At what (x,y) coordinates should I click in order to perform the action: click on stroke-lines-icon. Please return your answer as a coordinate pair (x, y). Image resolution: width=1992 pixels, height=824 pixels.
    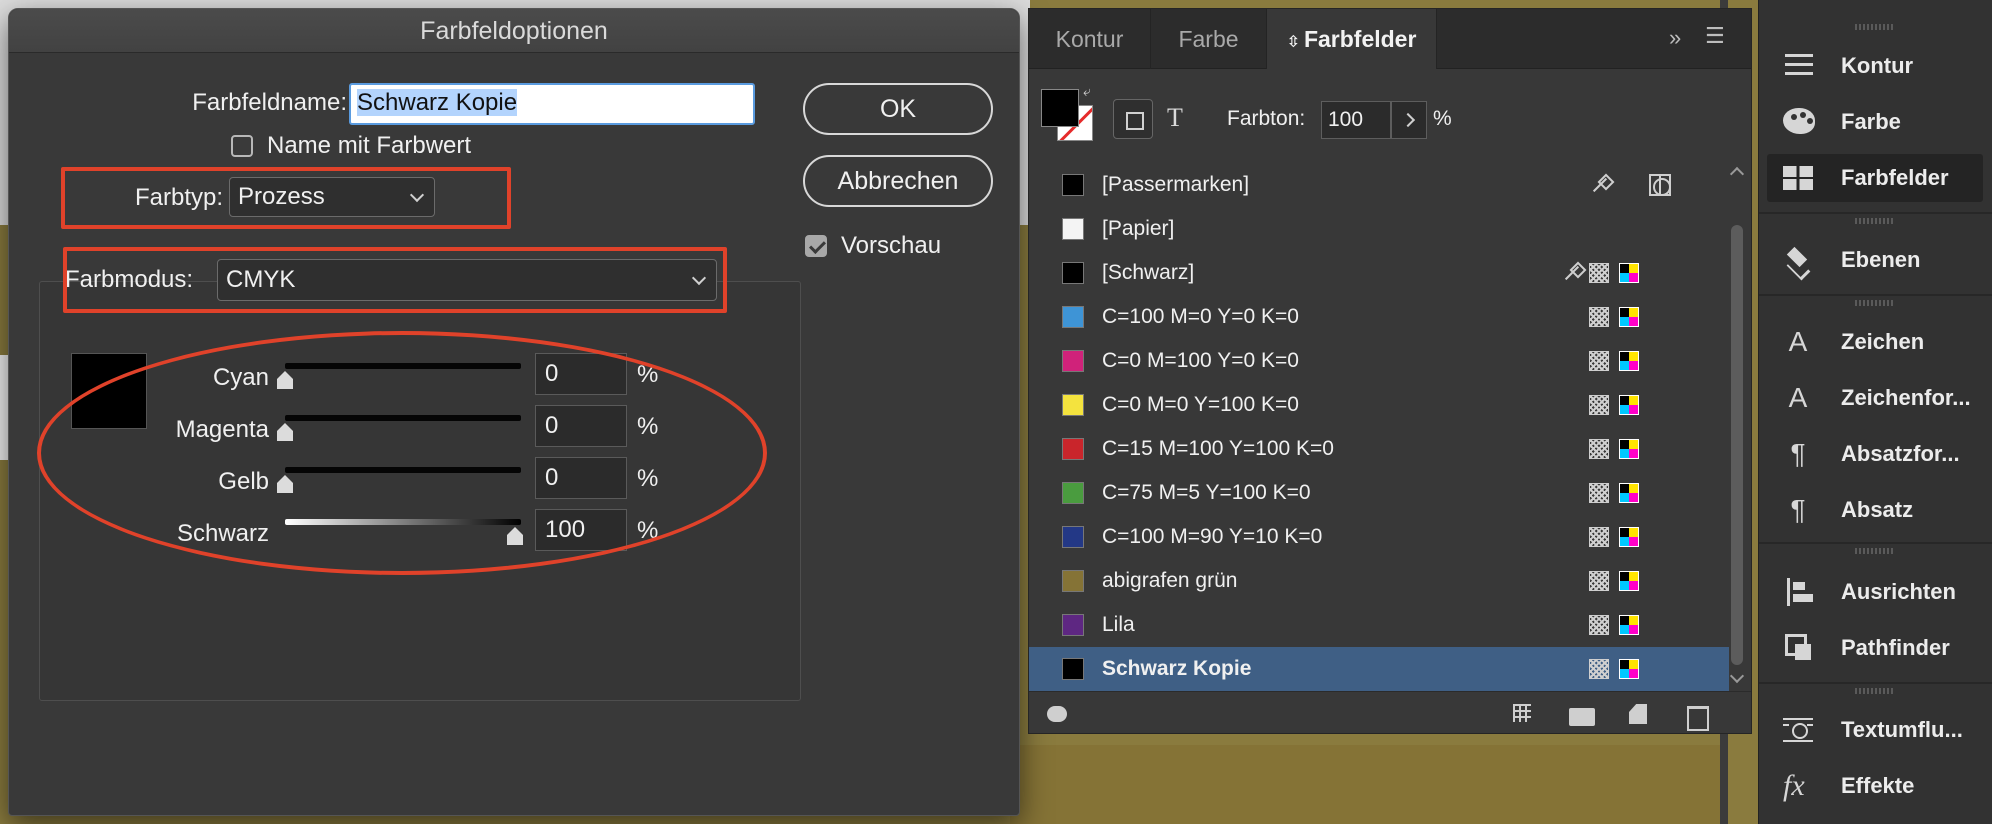
    Looking at the image, I should click on (1798, 66).